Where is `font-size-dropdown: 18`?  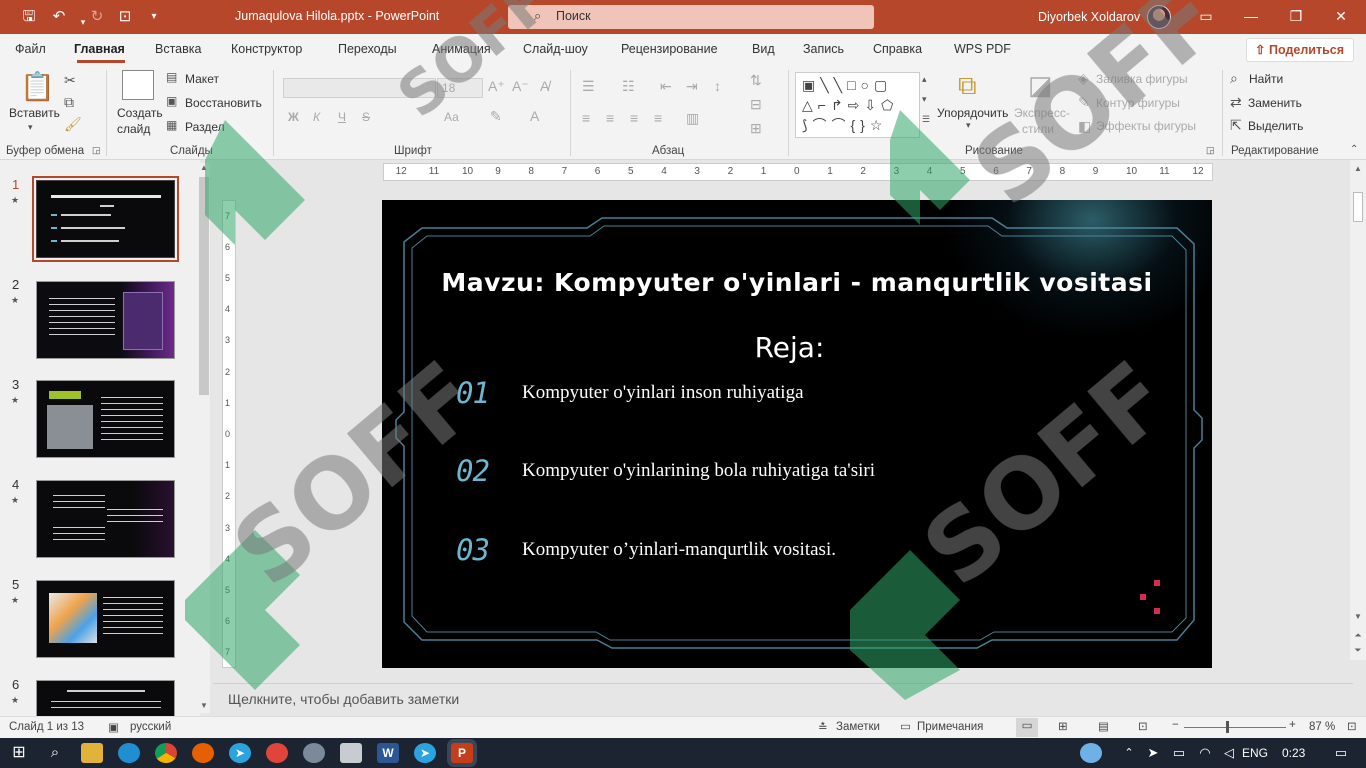 font-size-dropdown: 18 is located at coordinates (460, 88).